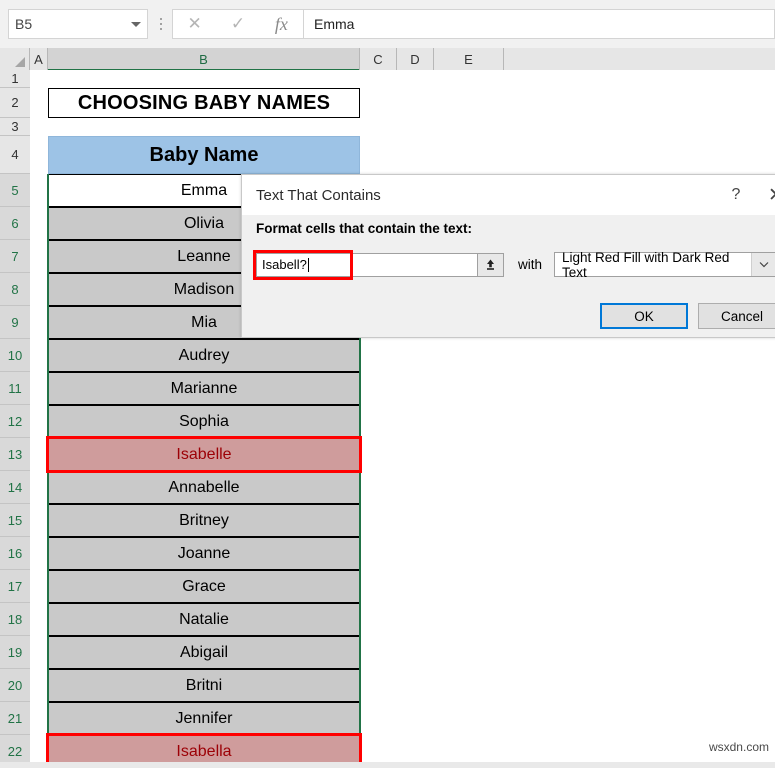 The height and width of the screenshot is (768, 775). Describe the element at coordinates (736, 195) in the screenshot. I see `help-icon: ?` at that location.